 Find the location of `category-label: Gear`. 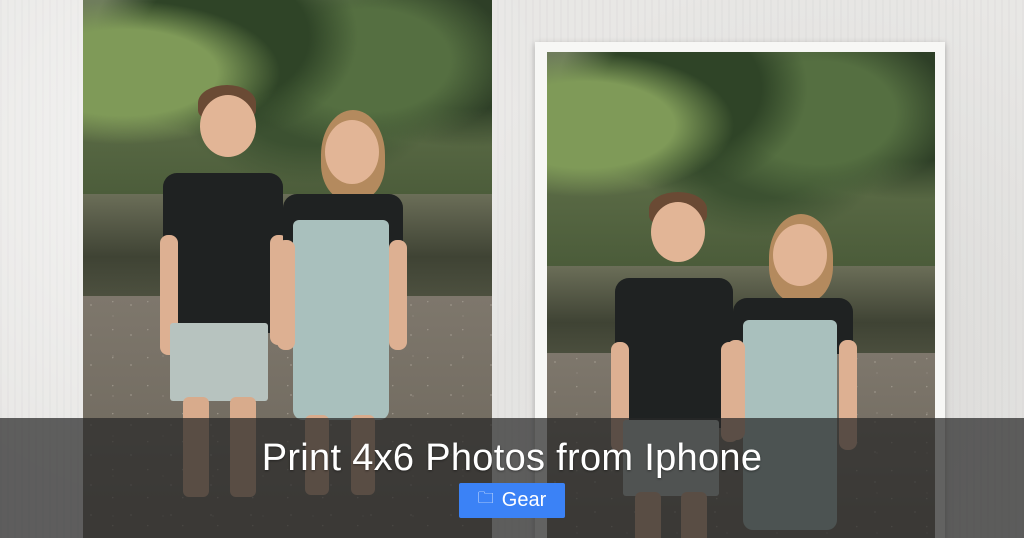

category-label: Gear is located at coordinates (524, 500).